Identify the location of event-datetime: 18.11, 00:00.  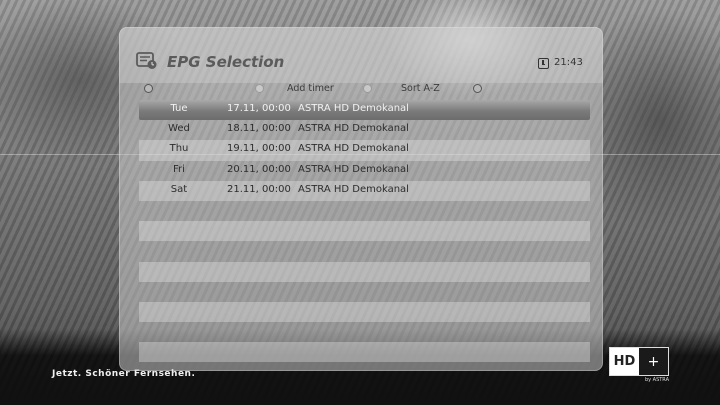
(259, 129).